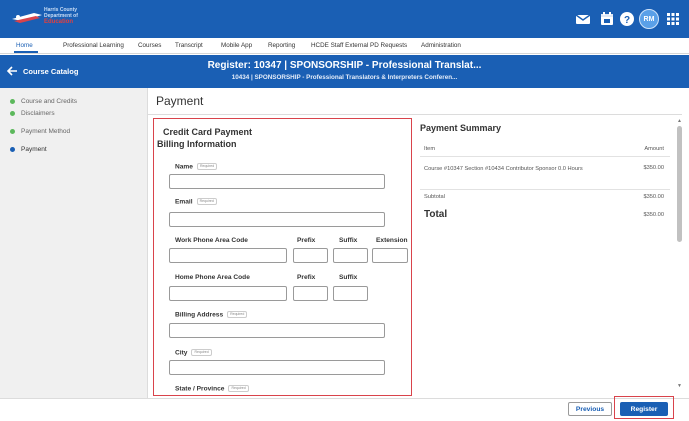 This screenshot has width=689, height=421. What do you see at coordinates (359, 45) in the screenshot?
I see `nav-item-hcde-staff-external-pd-requests: HCDE Staff External PD Requests` at bounding box center [359, 45].